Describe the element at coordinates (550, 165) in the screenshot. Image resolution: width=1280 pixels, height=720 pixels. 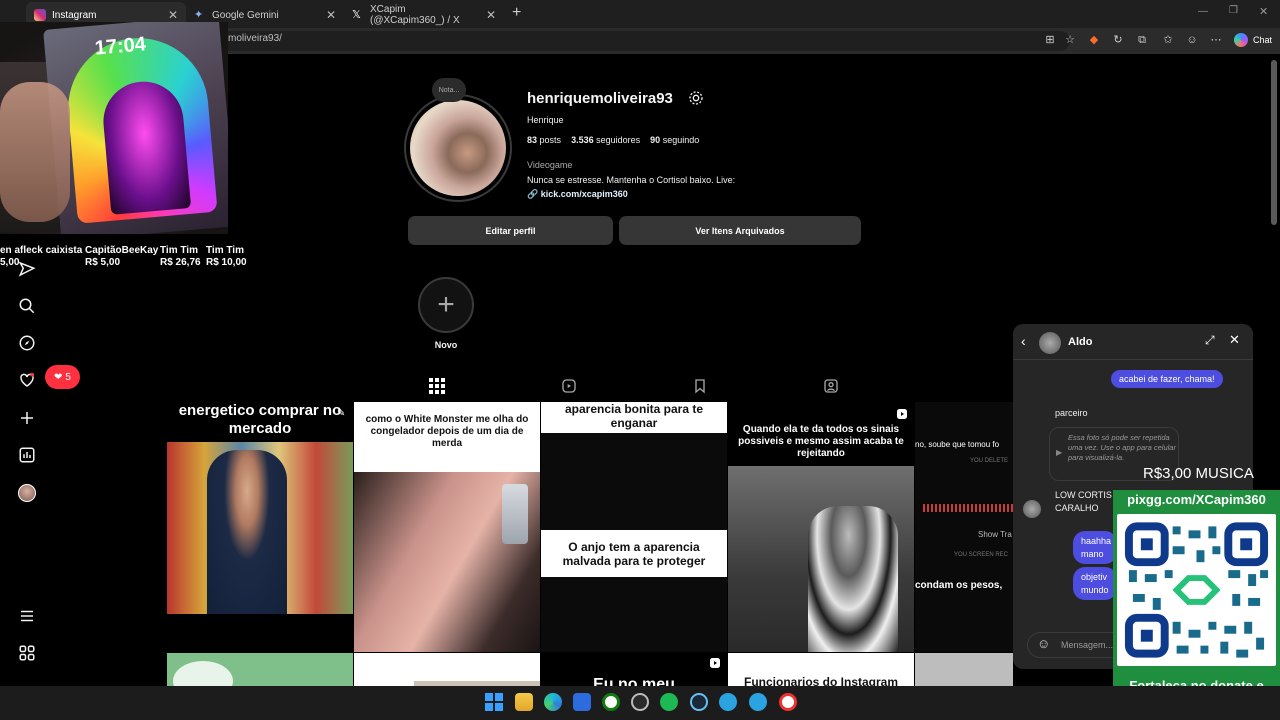
I see `profile-category: Videogame` at that location.